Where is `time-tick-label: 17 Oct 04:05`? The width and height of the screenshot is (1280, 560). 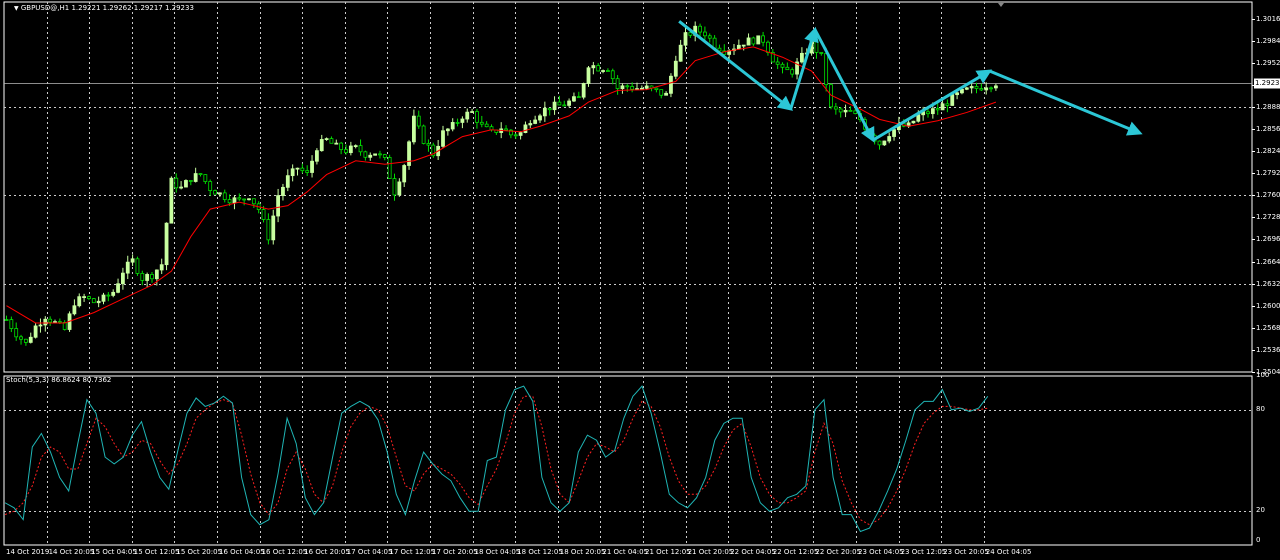
time-tick-label: 17 Oct 04:05 is located at coordinates (369, 552).